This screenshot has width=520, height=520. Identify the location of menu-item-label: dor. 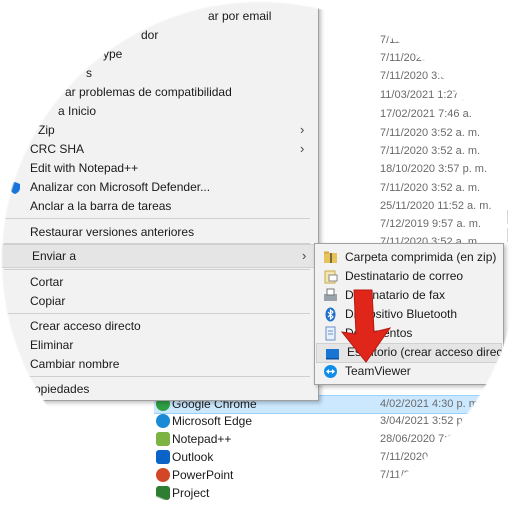
(150, 35).